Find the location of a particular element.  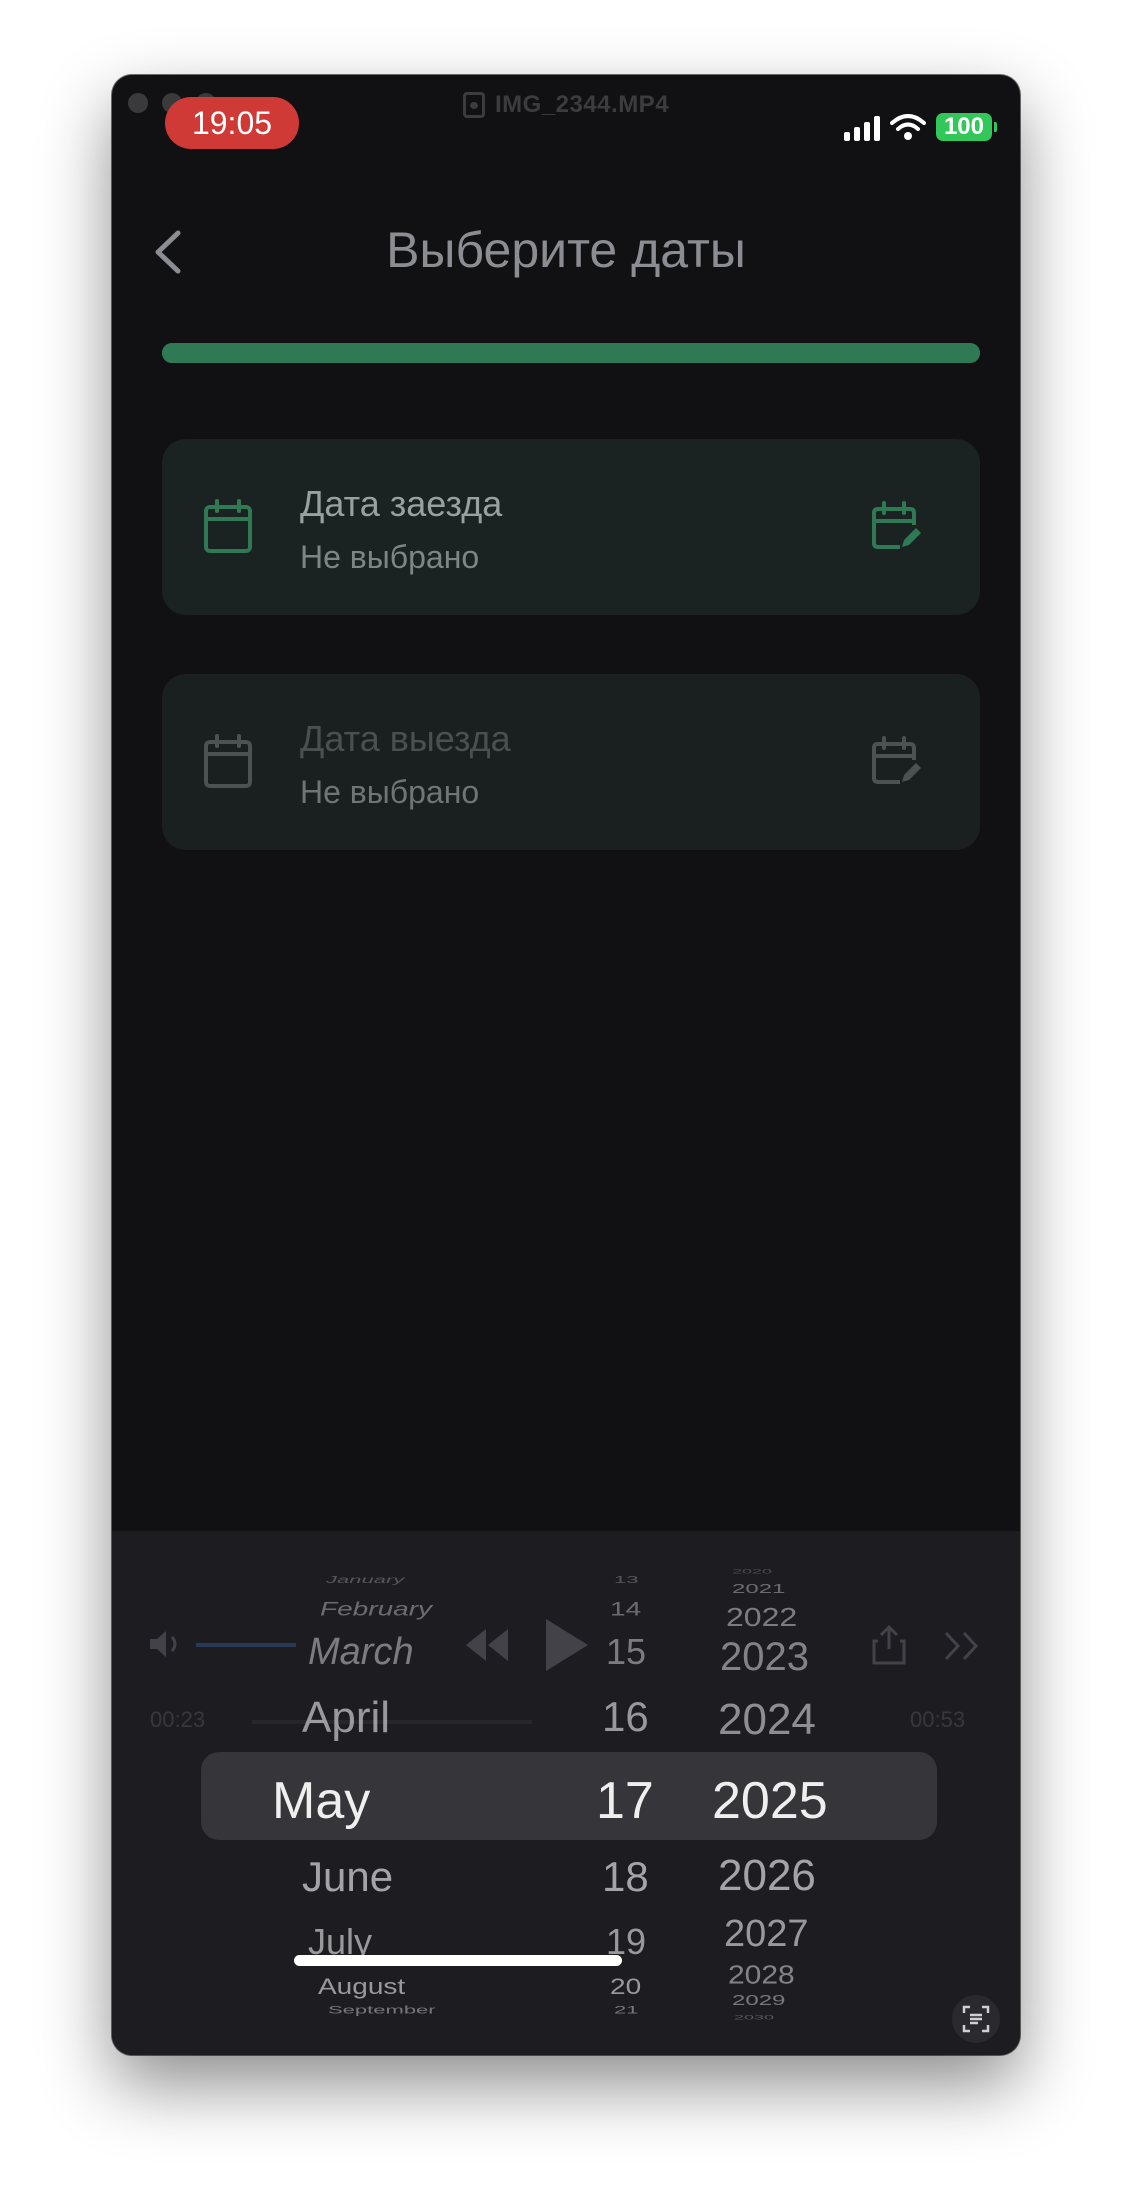

year-option: 2027 is located at coordinates (766, 1934).